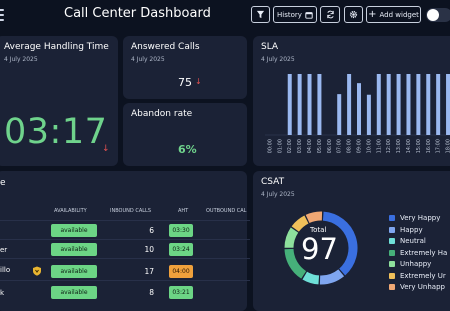 The width and height of the screenshot is (450, 311). What do you see at coordinates (270, 146) in the screenshot?
I see `x-tick-label: 00:00` at bounding box center [270, 146].